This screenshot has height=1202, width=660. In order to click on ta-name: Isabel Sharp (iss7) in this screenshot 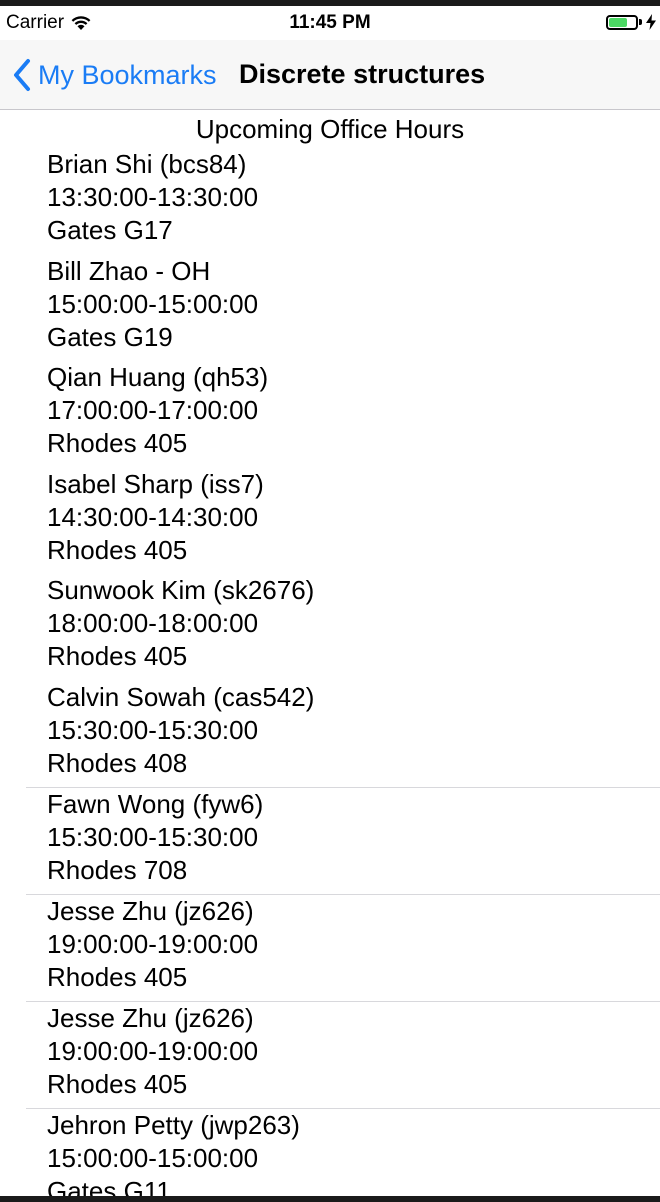, I will do `click(155, 484)`.